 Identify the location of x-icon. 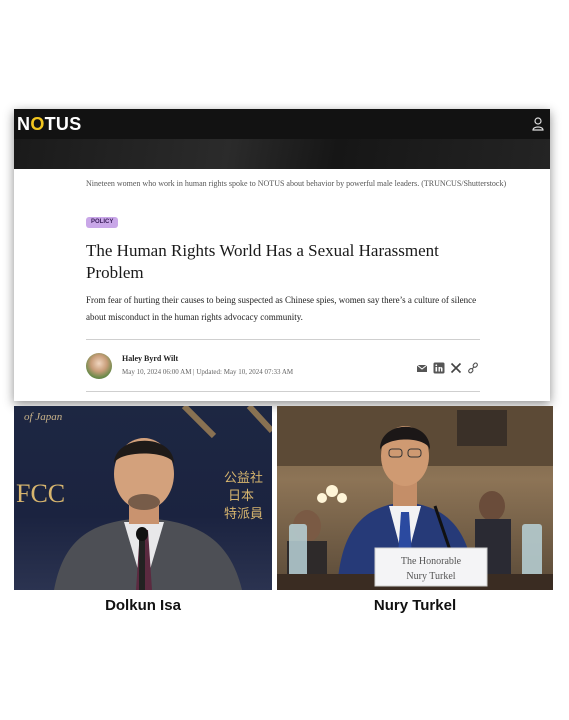
(456, 367).